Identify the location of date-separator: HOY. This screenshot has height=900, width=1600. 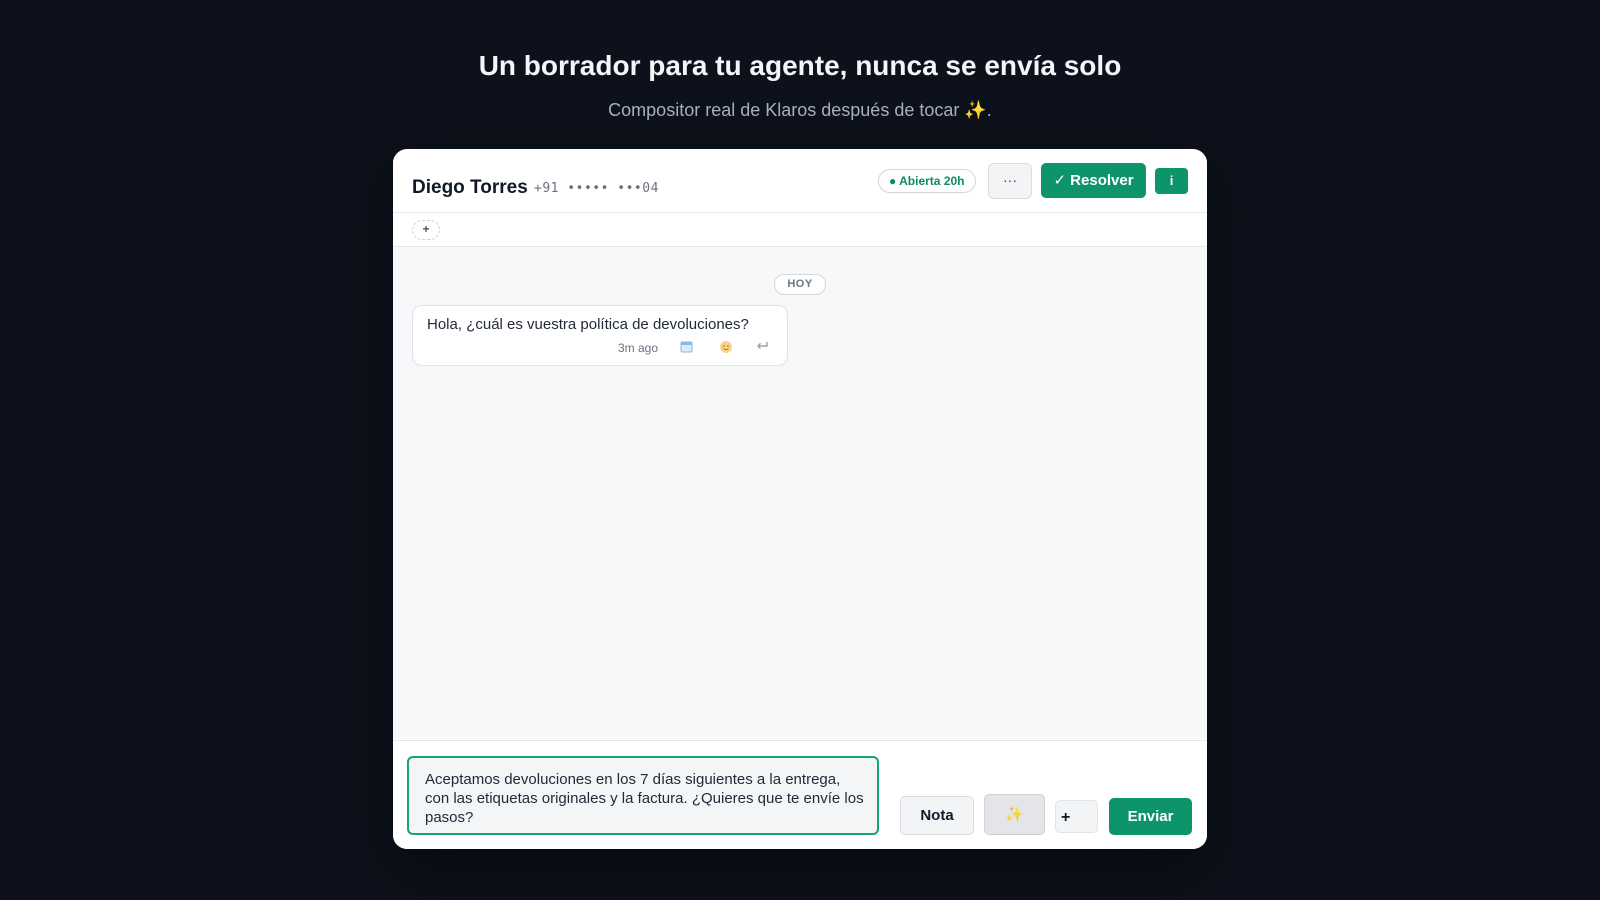
(800, 284).